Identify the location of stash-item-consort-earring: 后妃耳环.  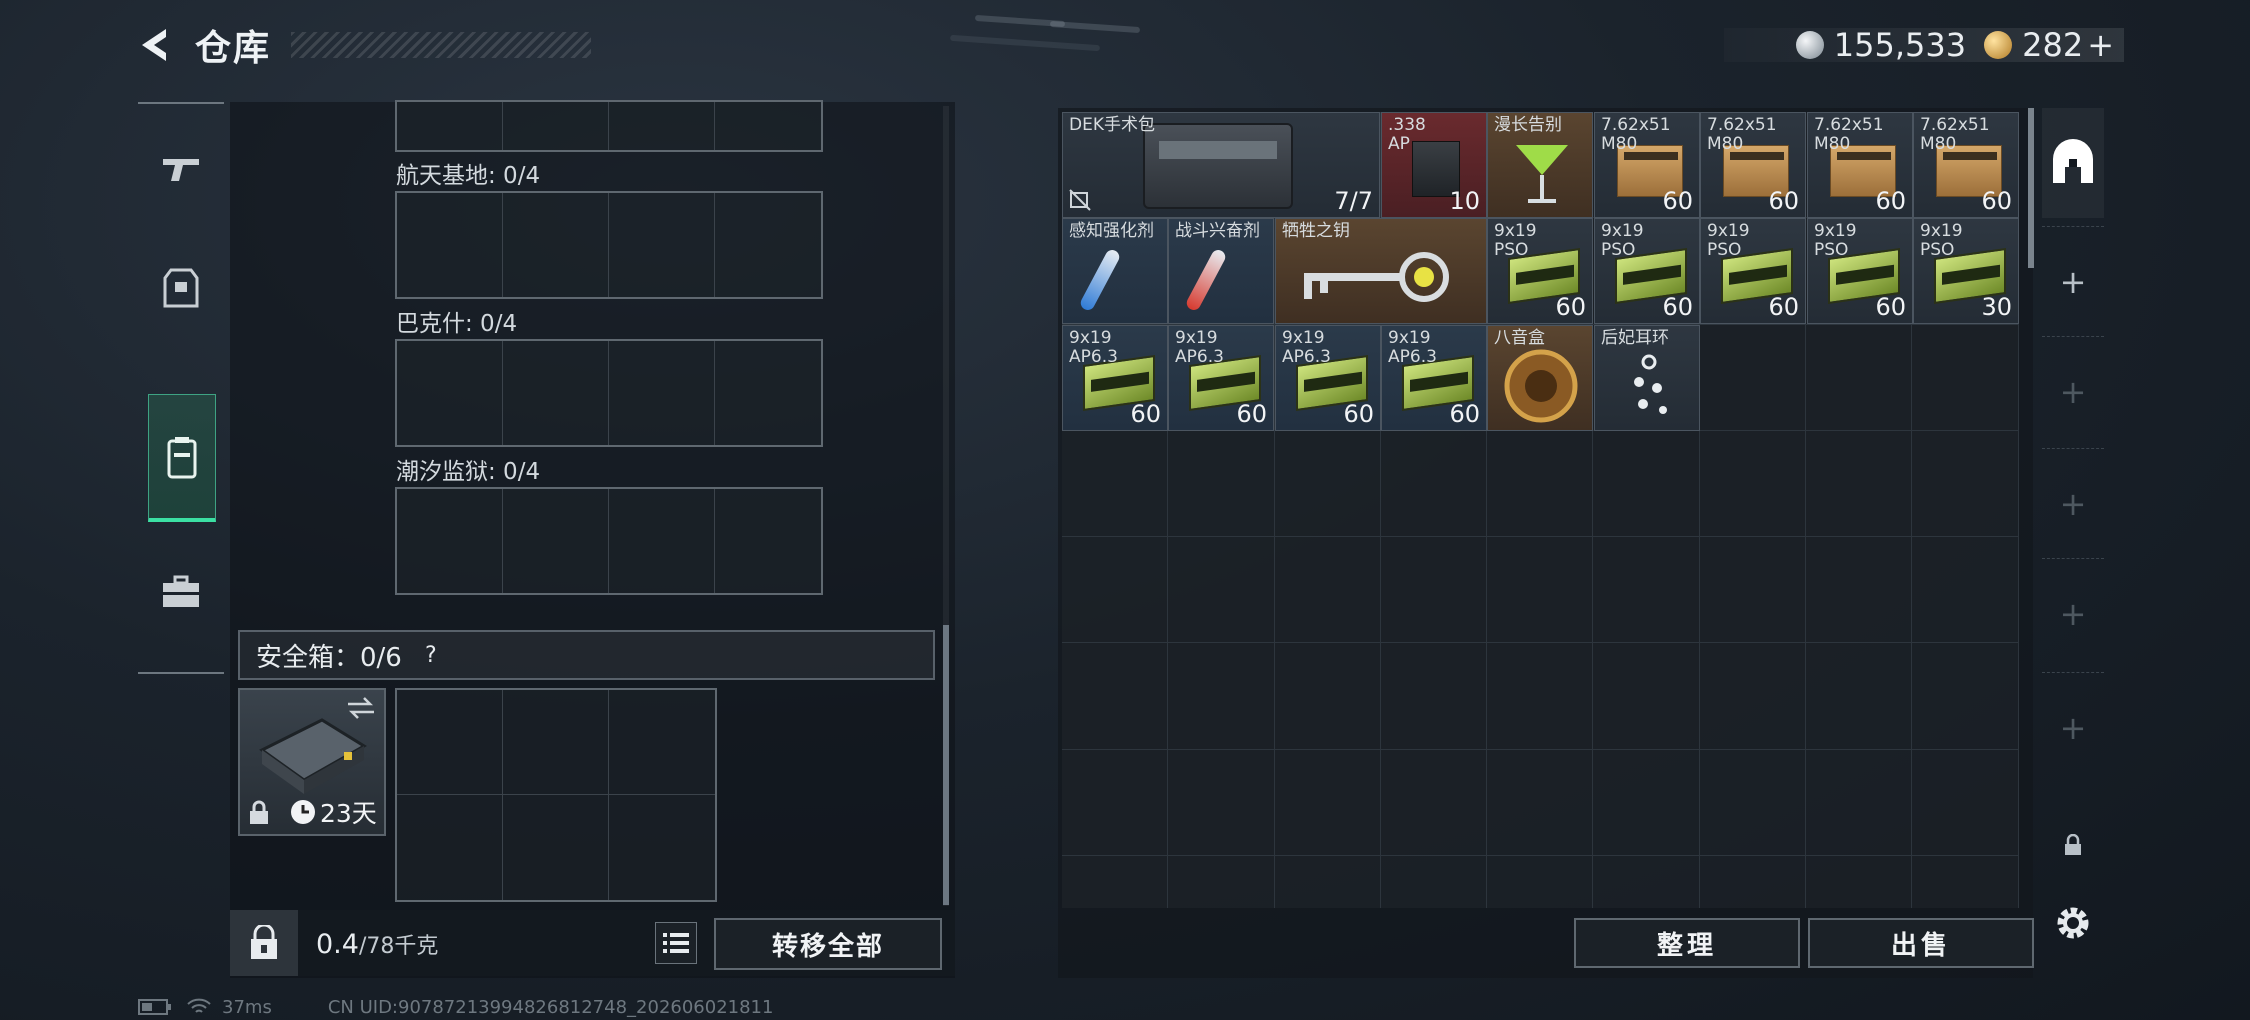
(1647, 378).